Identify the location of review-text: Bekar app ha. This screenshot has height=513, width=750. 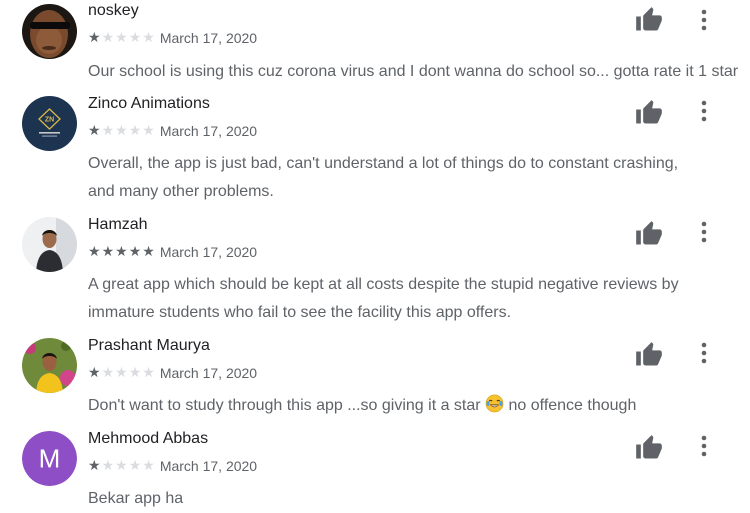
(136, 498).